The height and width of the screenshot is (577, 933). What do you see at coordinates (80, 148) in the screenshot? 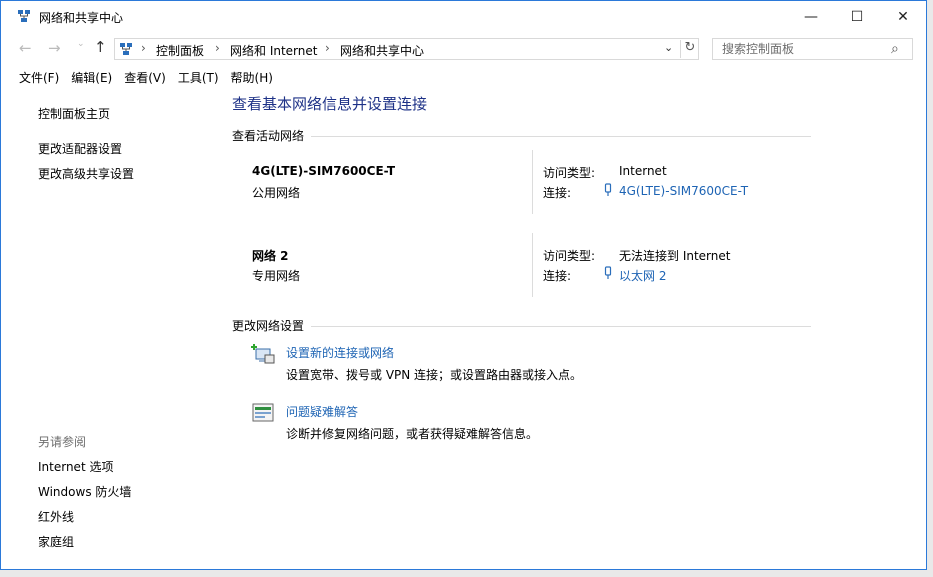
I see `sidebar-link-change-adapter-settings: 更改适配器设置` at bounding box center [80, 148].